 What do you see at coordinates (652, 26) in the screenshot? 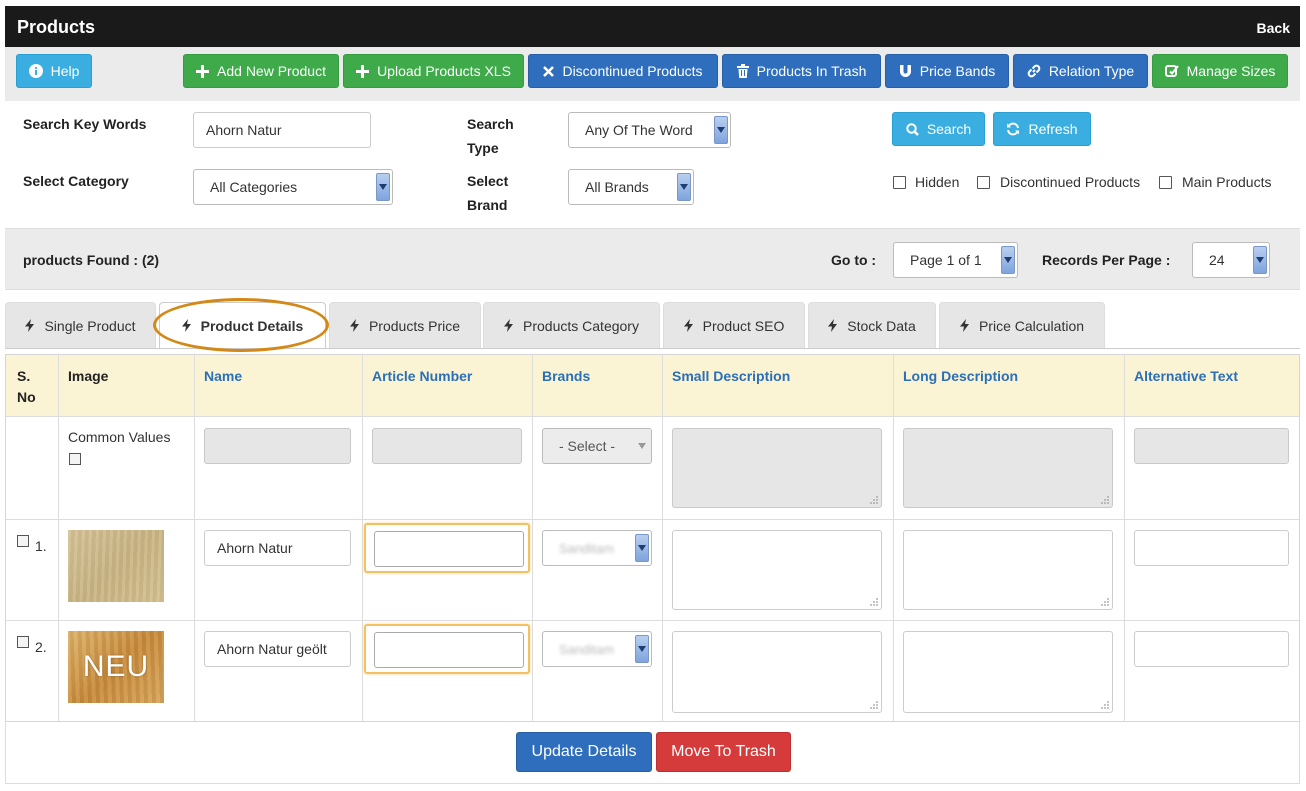
I see `title-bar: Products Back` at bounding box center [652, 26].